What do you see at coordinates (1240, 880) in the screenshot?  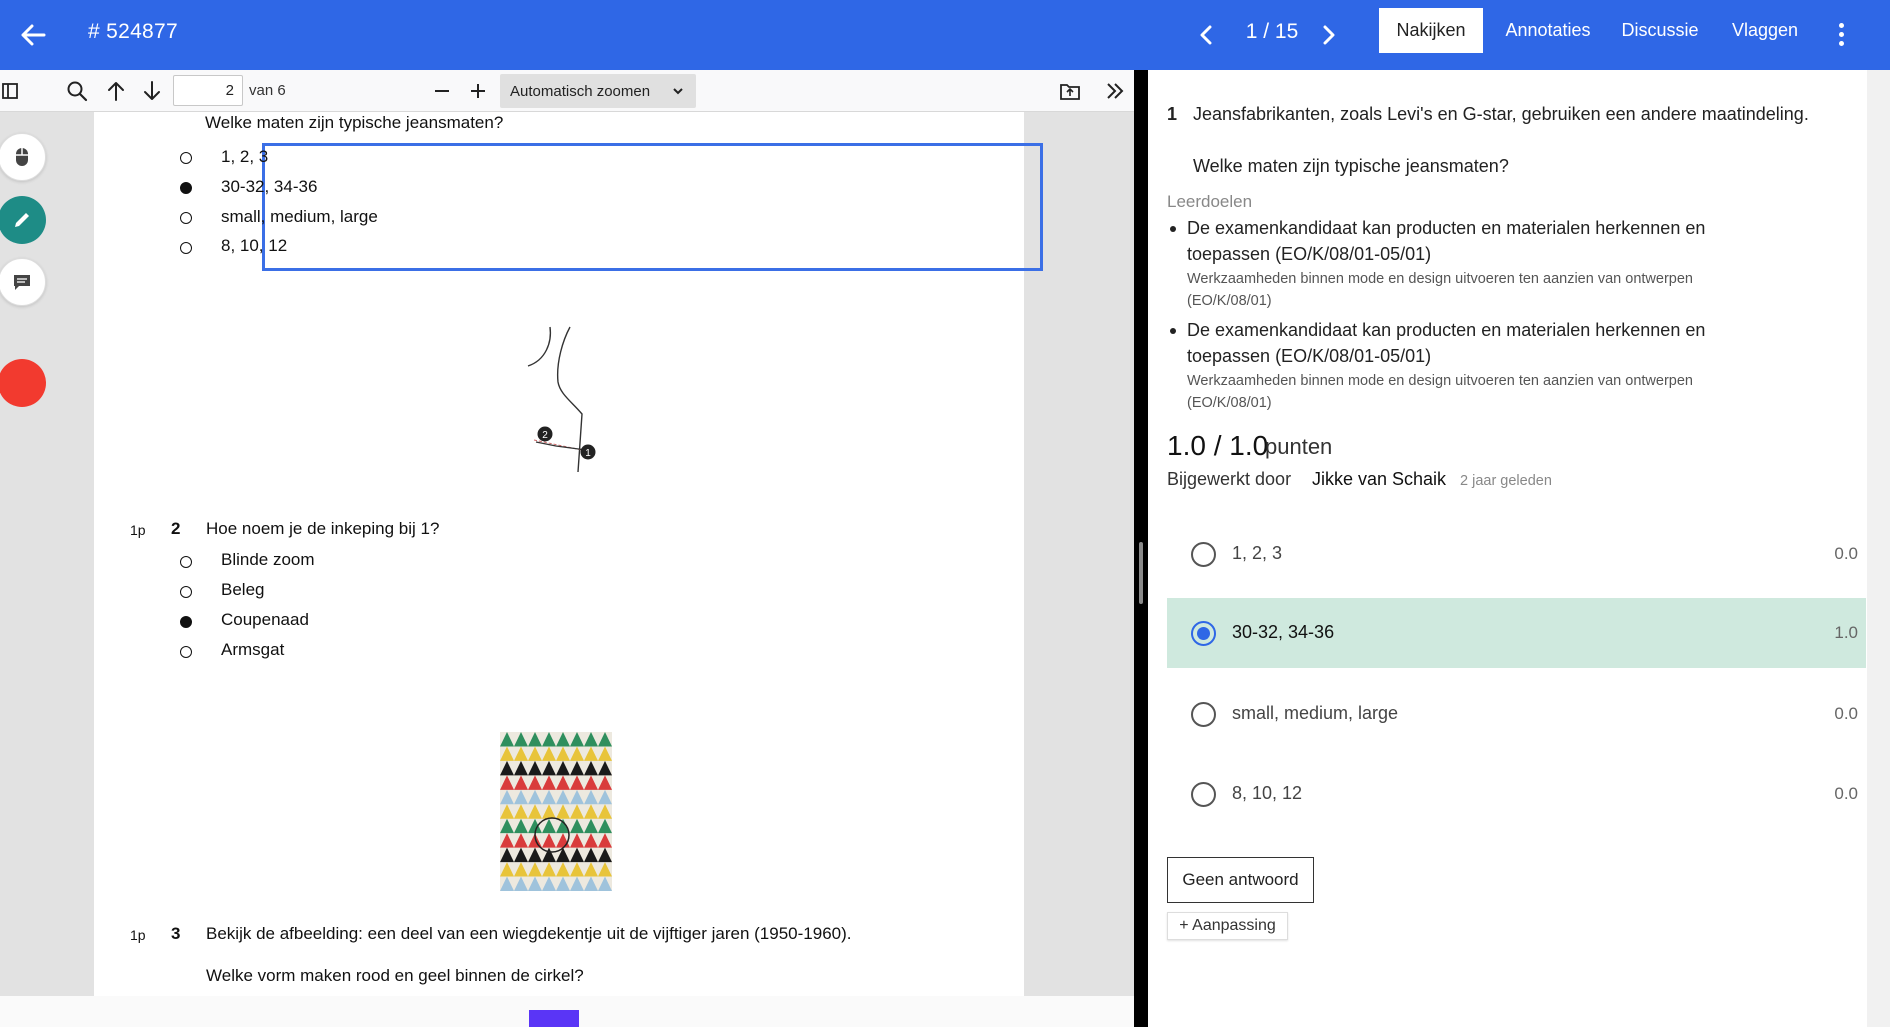 I see `no-answer-button: Geen antwoord` at bounding box center [1240, 880].